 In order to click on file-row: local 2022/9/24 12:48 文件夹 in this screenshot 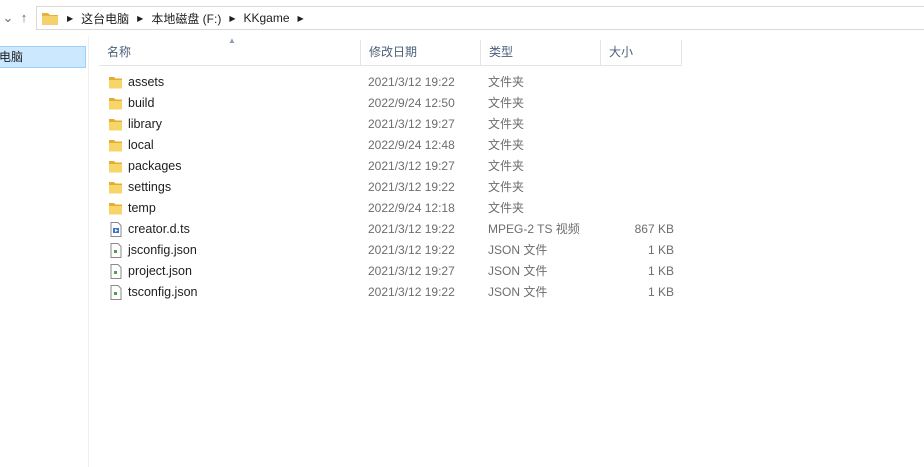, I will do `click(390, 145)`.